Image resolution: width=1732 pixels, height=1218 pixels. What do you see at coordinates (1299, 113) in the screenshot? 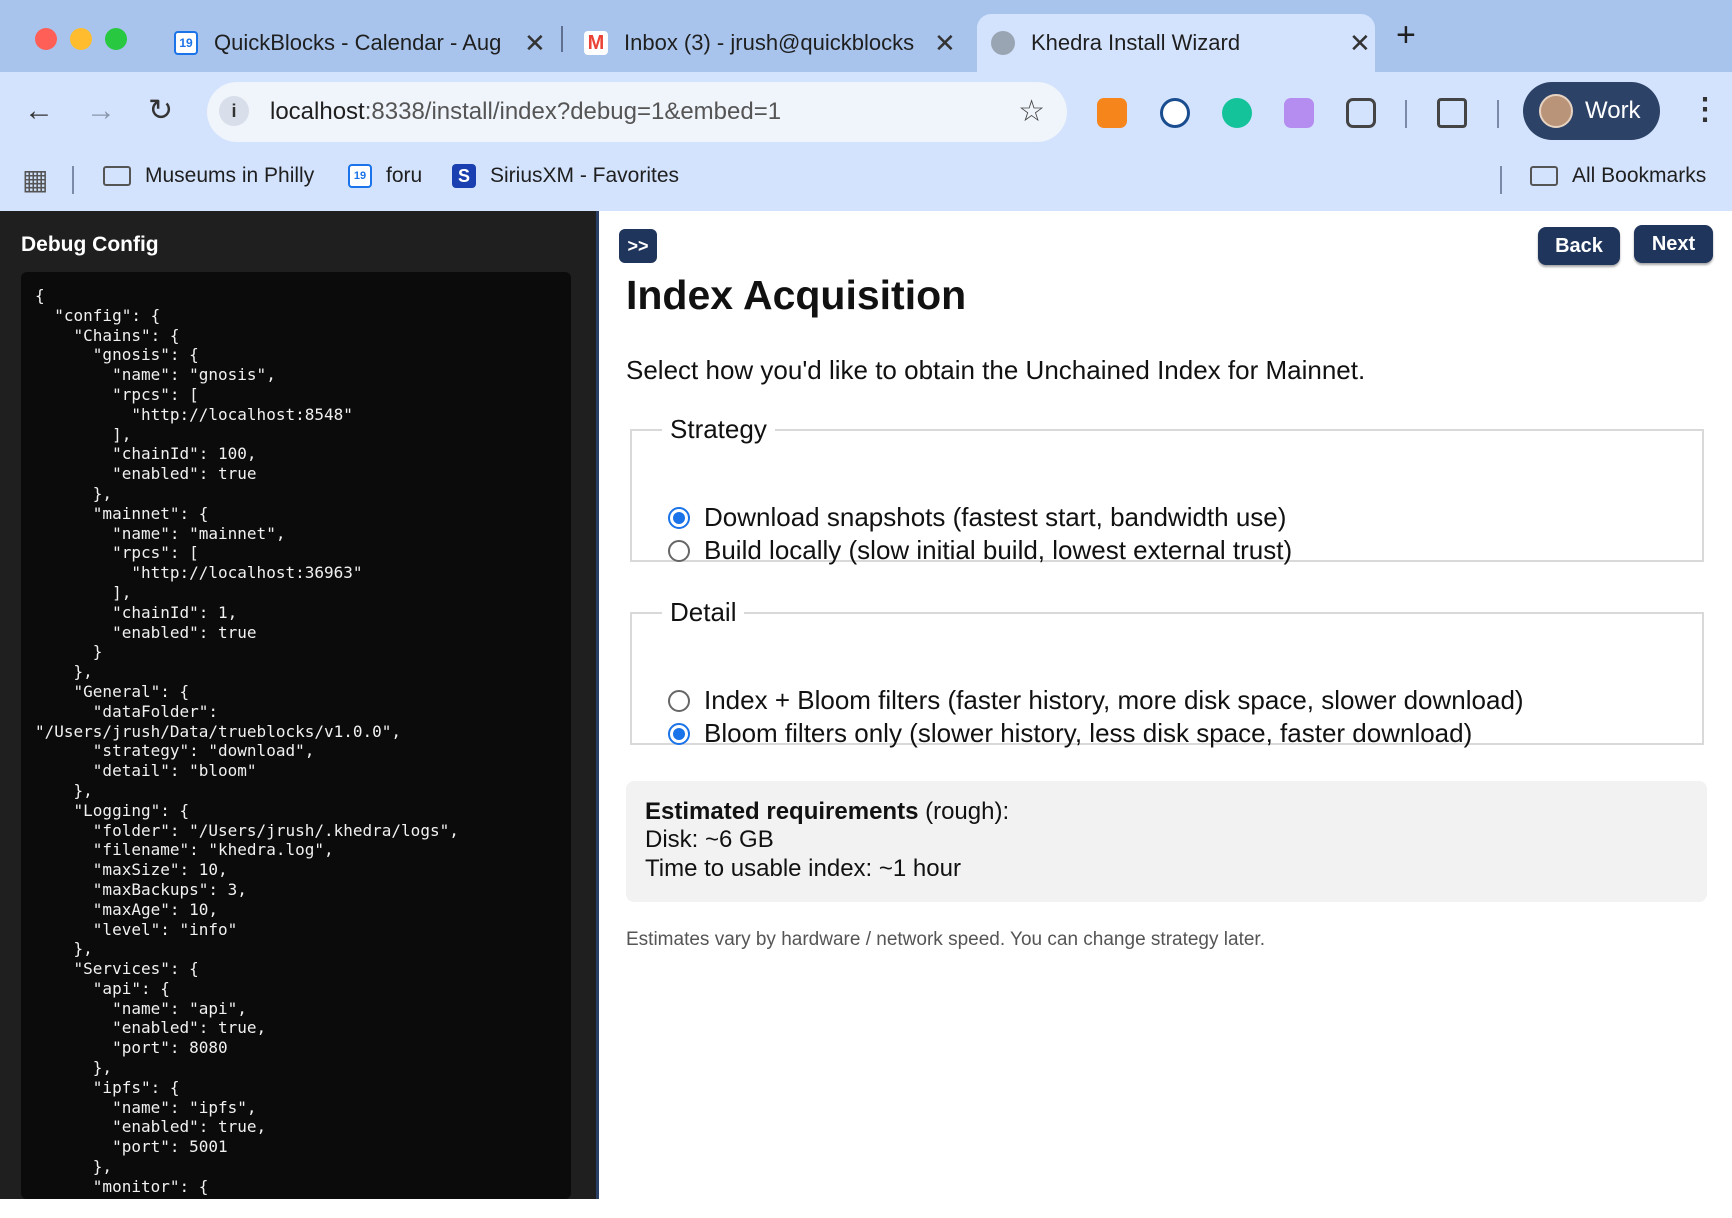
I see `sparkle-extension-icon` at bounding box center [1299, 113].